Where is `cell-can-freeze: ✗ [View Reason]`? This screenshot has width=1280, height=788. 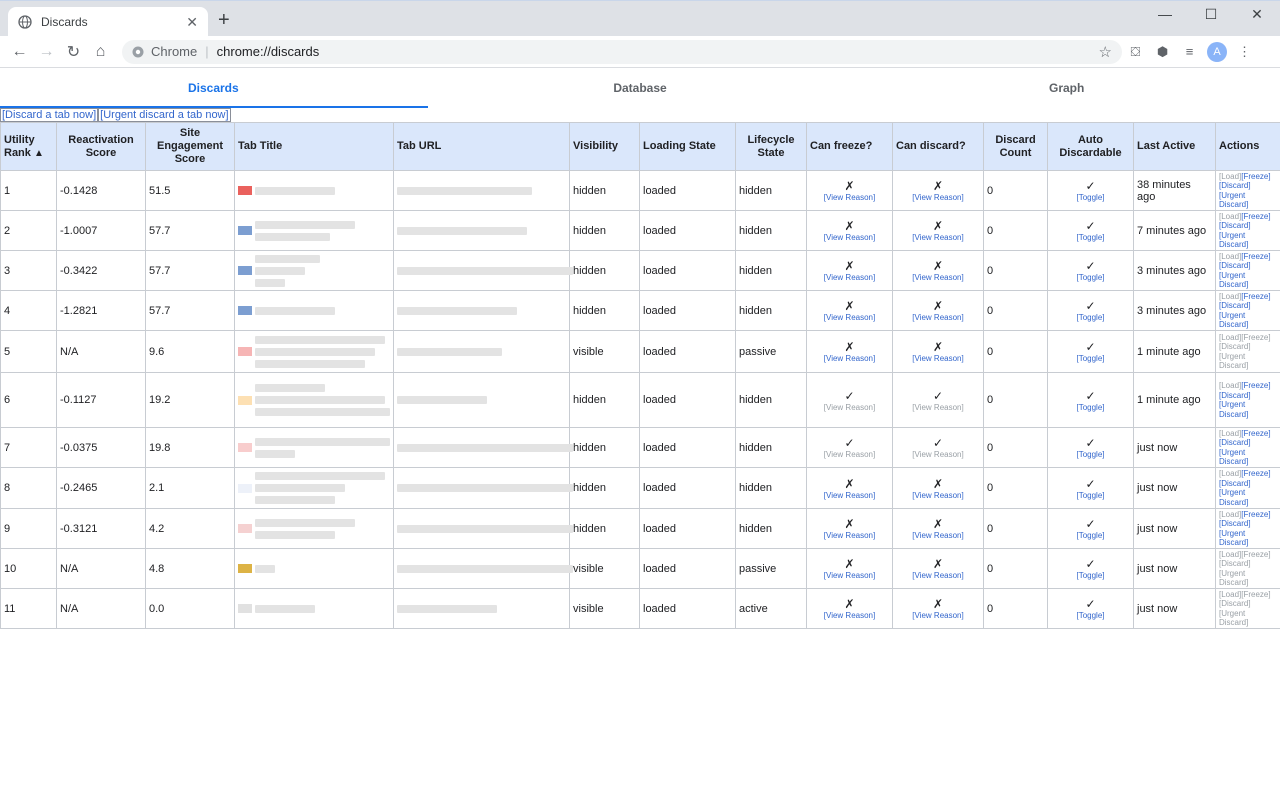
cell-can-freeze: ✗ [View Reason] is located at coordinates (849, 270).